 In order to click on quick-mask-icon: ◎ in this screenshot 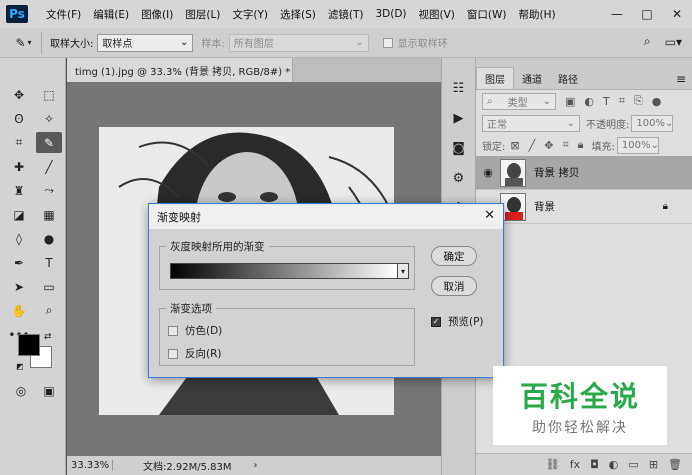, I will do `click(21, 390)`.